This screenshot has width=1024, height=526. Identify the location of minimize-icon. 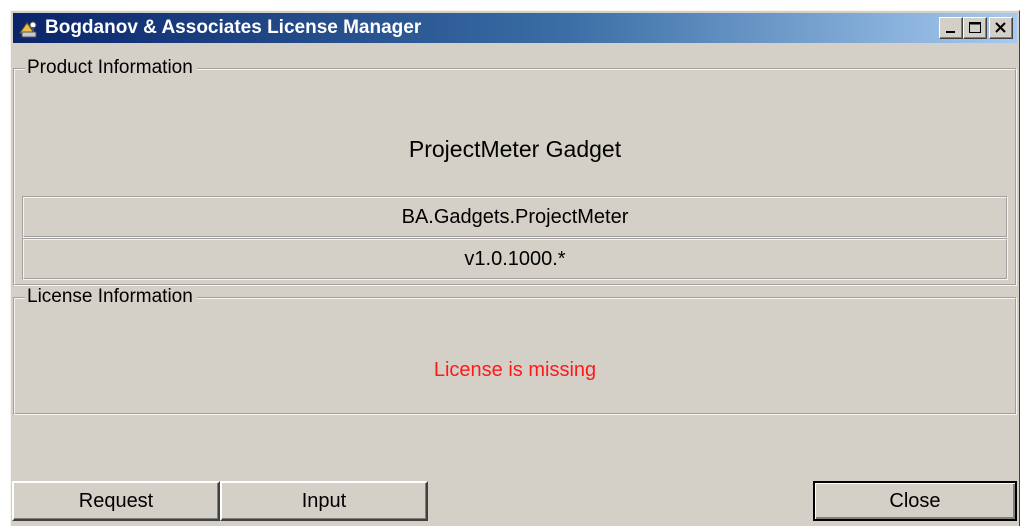
(950, 32).